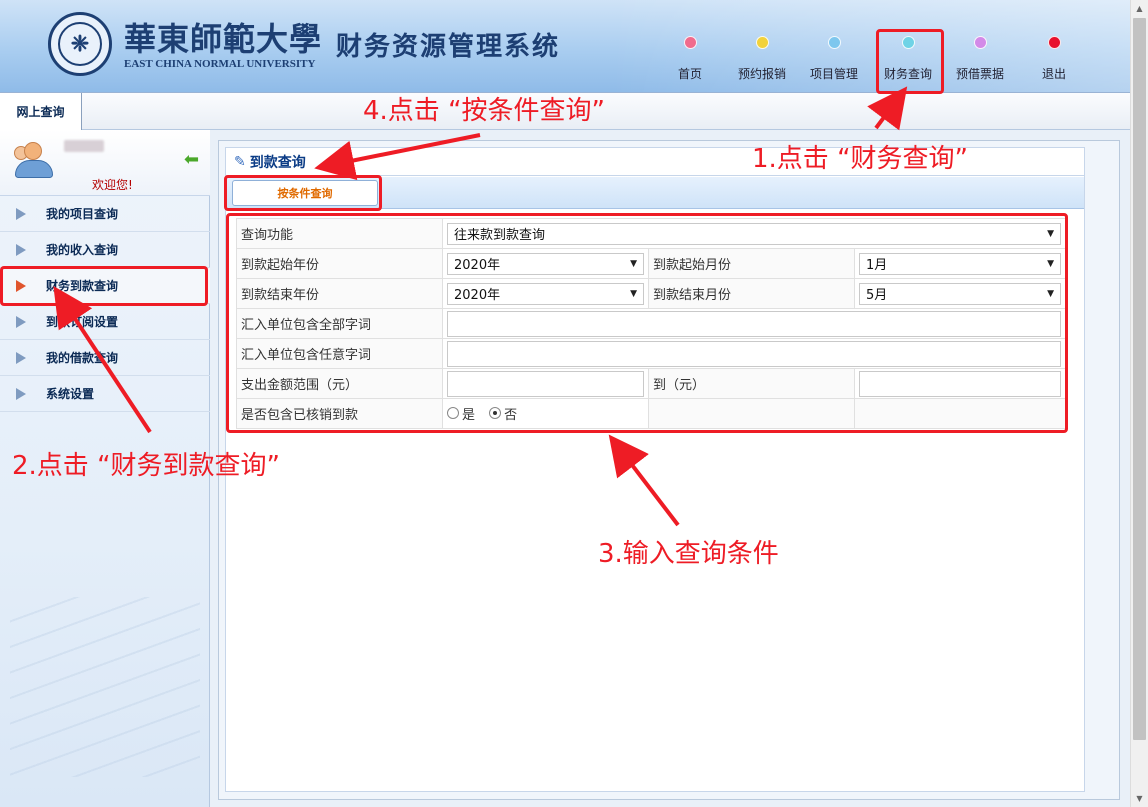 Image resolution: width=1148 pixels, height=807 pixels. What do you see at coordinates (33, 151) in the screenshot?
I see `avatar-head` at bounding box center [33, 151].